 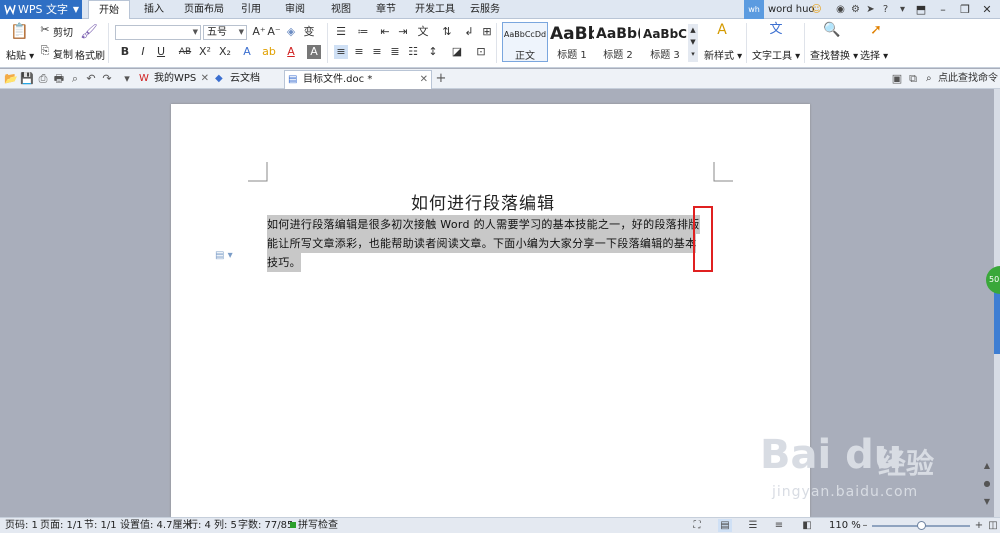 I want to click on tab-home: 开始, so click(x=109, y=10).